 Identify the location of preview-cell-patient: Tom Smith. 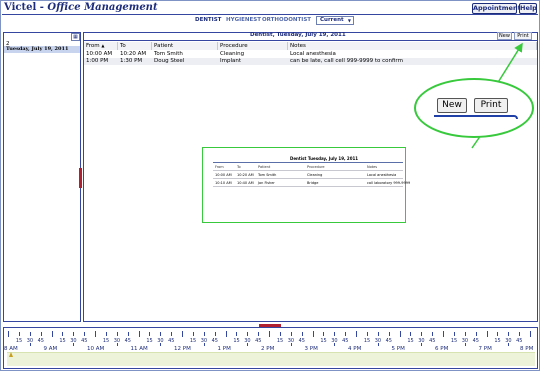
(267, 175).